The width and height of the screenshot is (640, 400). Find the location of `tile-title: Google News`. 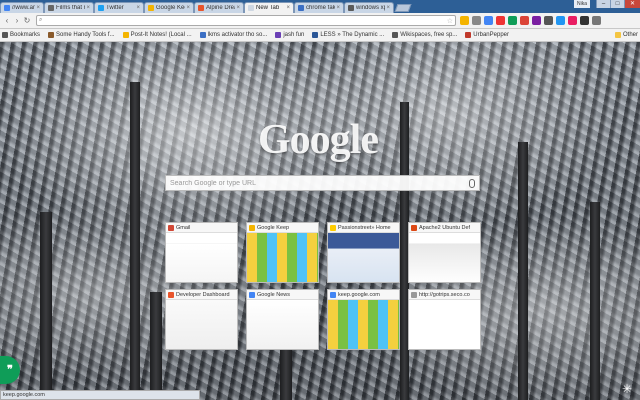

tile-title: Google News is located at coordinates (274, 294).